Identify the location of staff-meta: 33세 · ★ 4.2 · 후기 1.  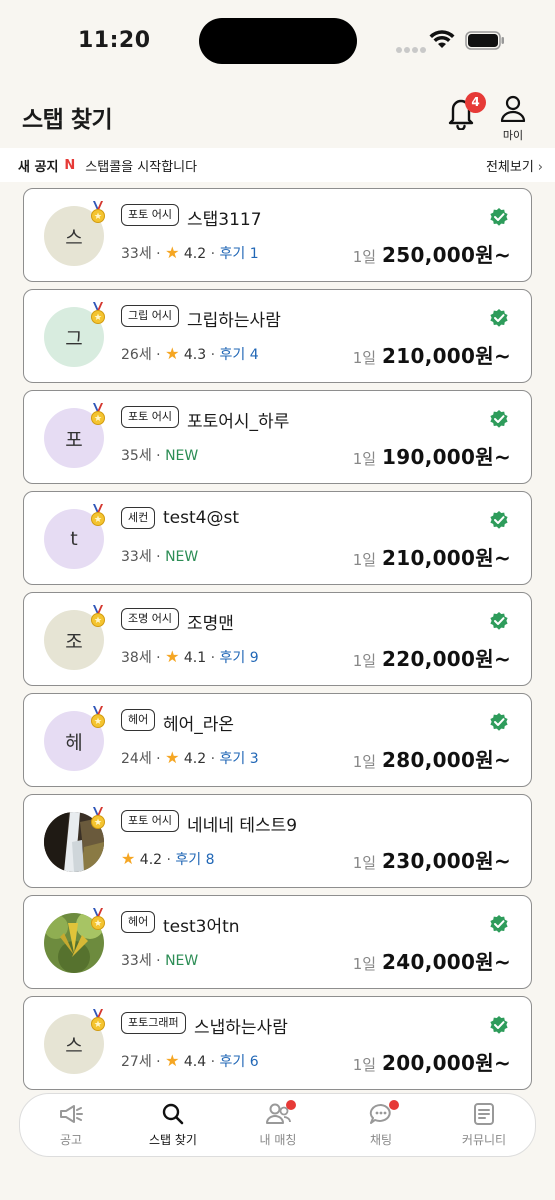
(190, 252).